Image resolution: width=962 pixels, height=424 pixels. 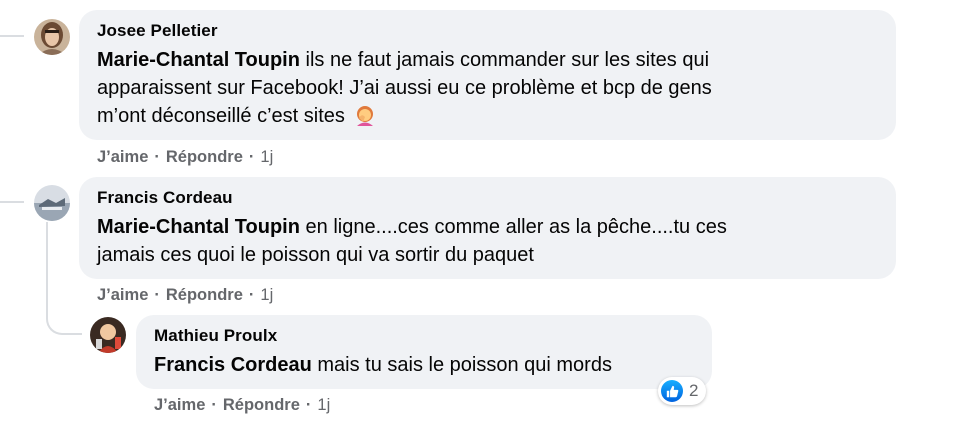 I want to click on avatar-mathieu, so click(x=108, y=335).